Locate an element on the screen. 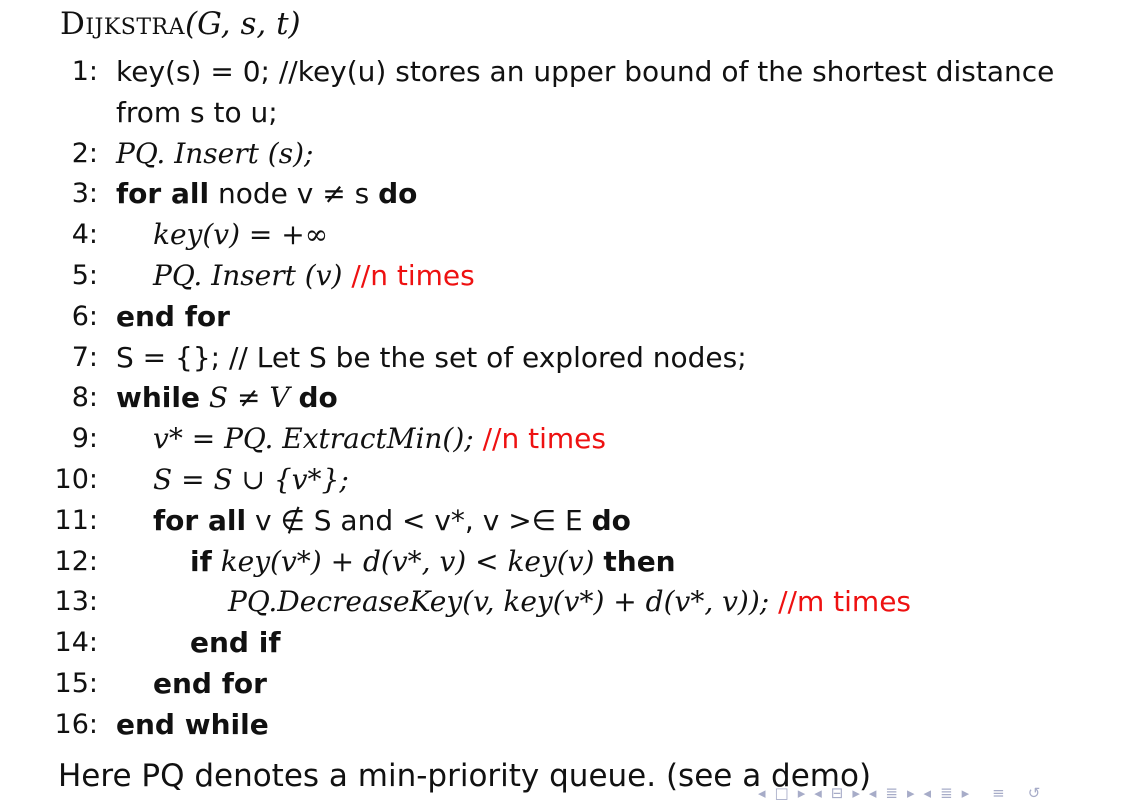  keyword: then is located at coordinates (639, 561).